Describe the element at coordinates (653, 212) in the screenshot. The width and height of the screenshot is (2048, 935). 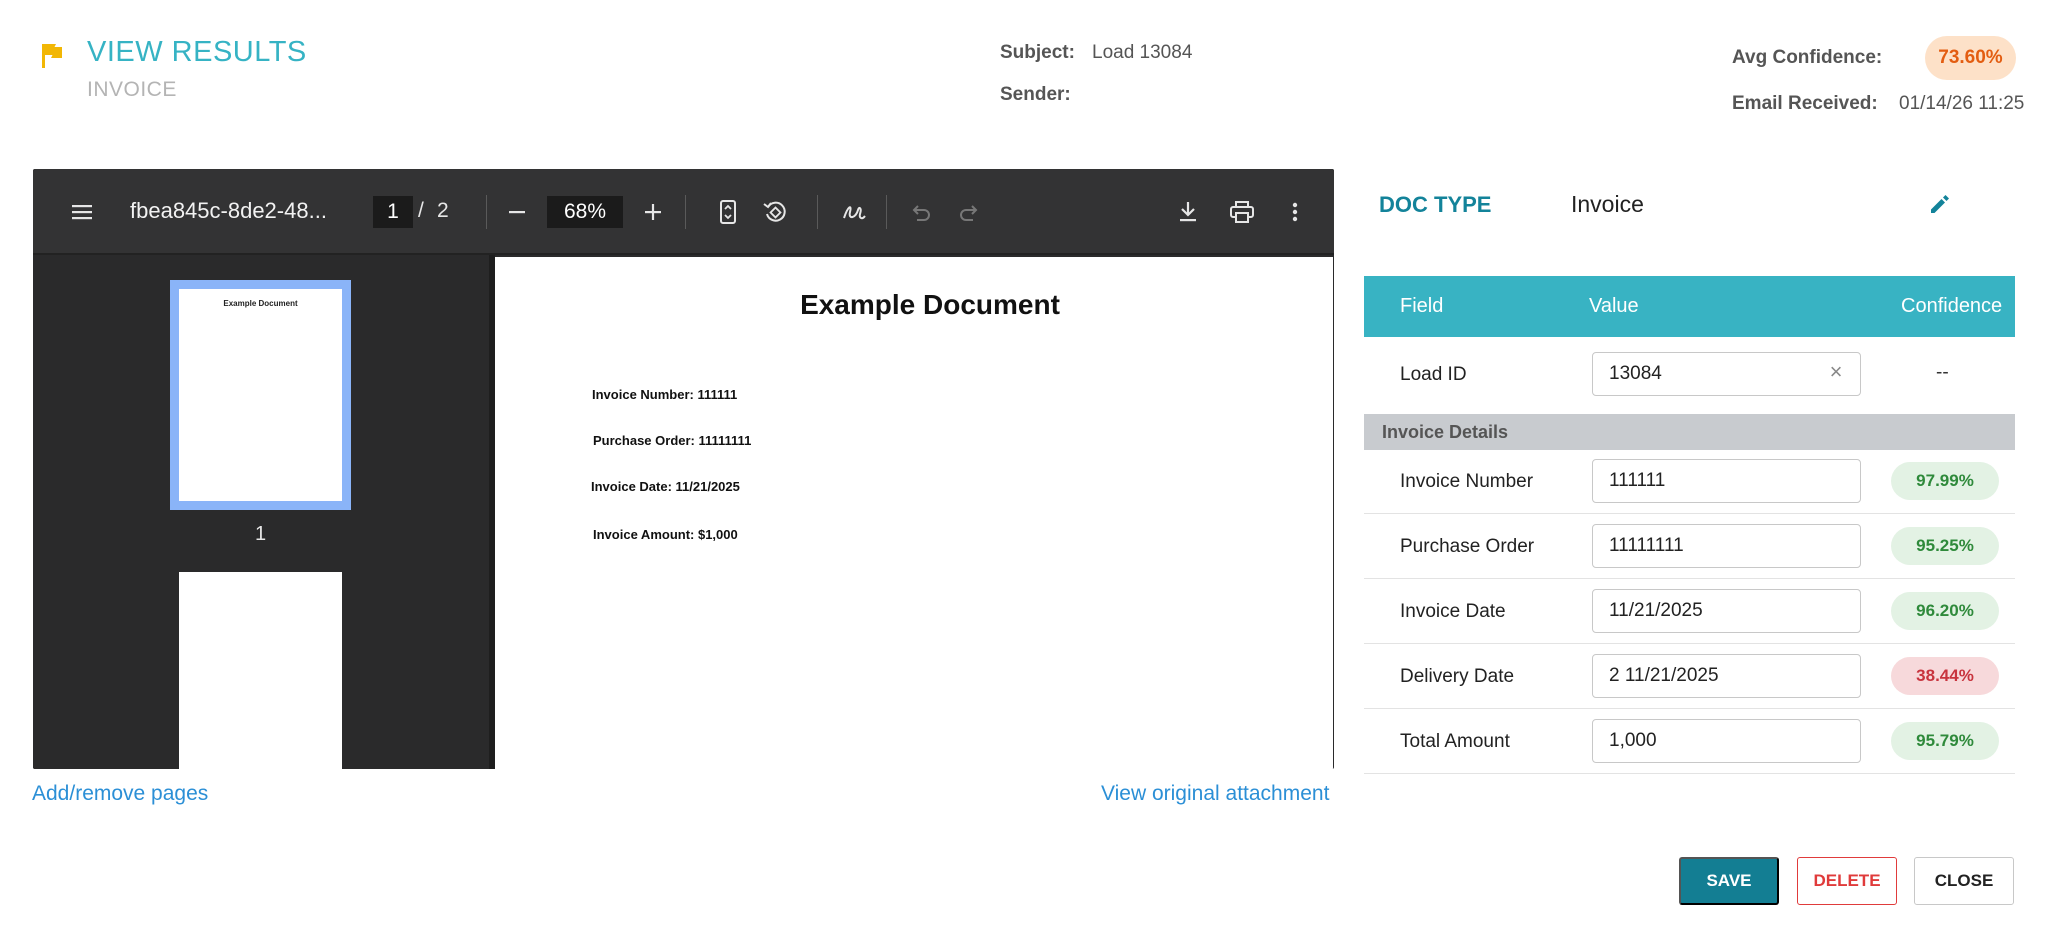
I see `zoom-in-icon` at that location.